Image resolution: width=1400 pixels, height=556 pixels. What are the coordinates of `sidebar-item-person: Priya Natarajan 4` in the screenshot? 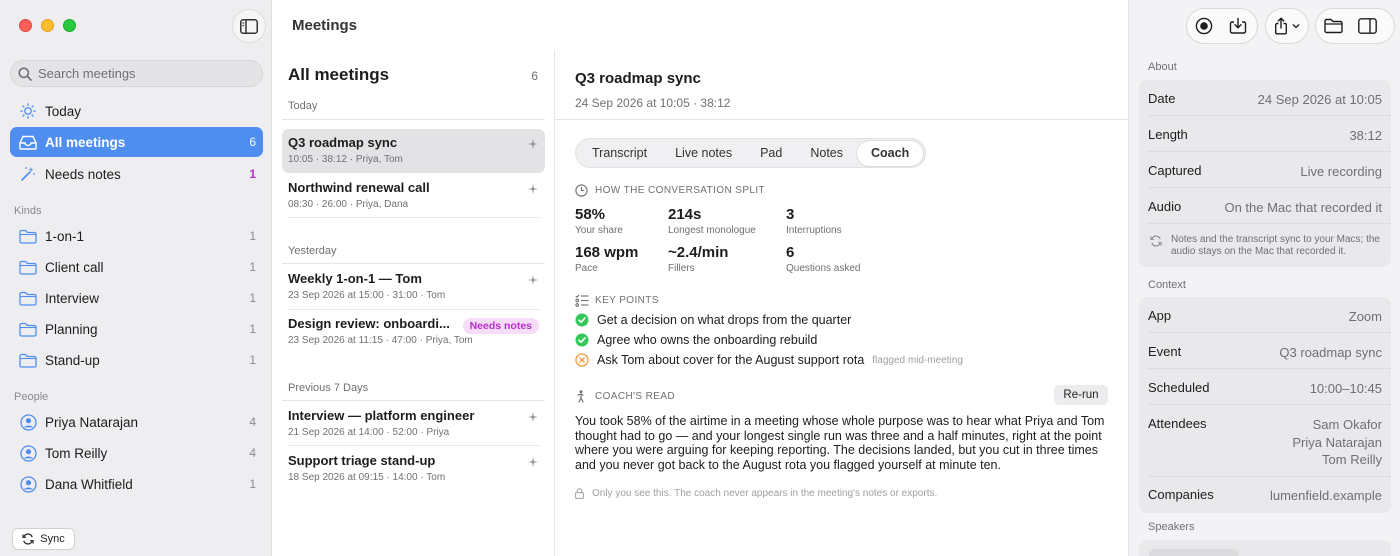 It's located at (136, 422).